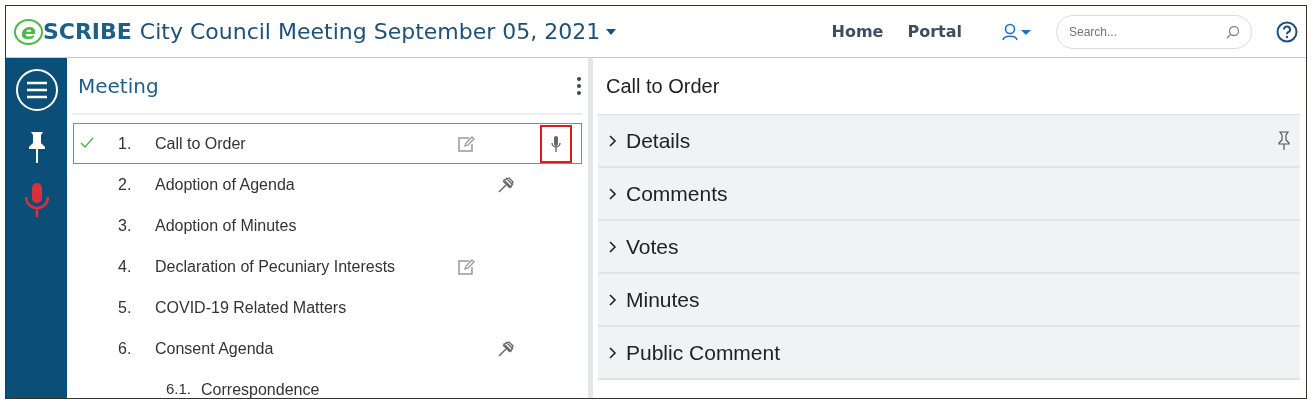 The height and width of the screenshot is (406, 1314). Describe the element at coordinates (118, 86) in the screenshot. I see `panel-title: Meeting` at that location.